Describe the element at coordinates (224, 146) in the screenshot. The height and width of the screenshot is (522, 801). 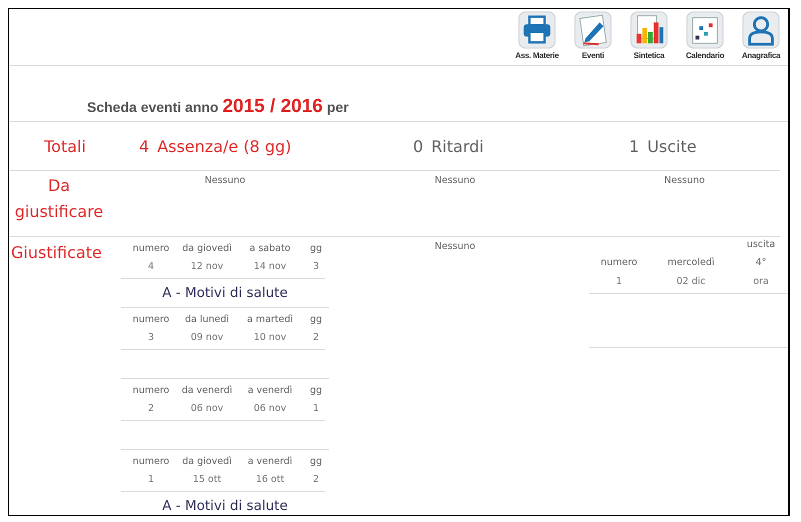
I see `absence-total: Assenza/e (8 gg)` at that location.